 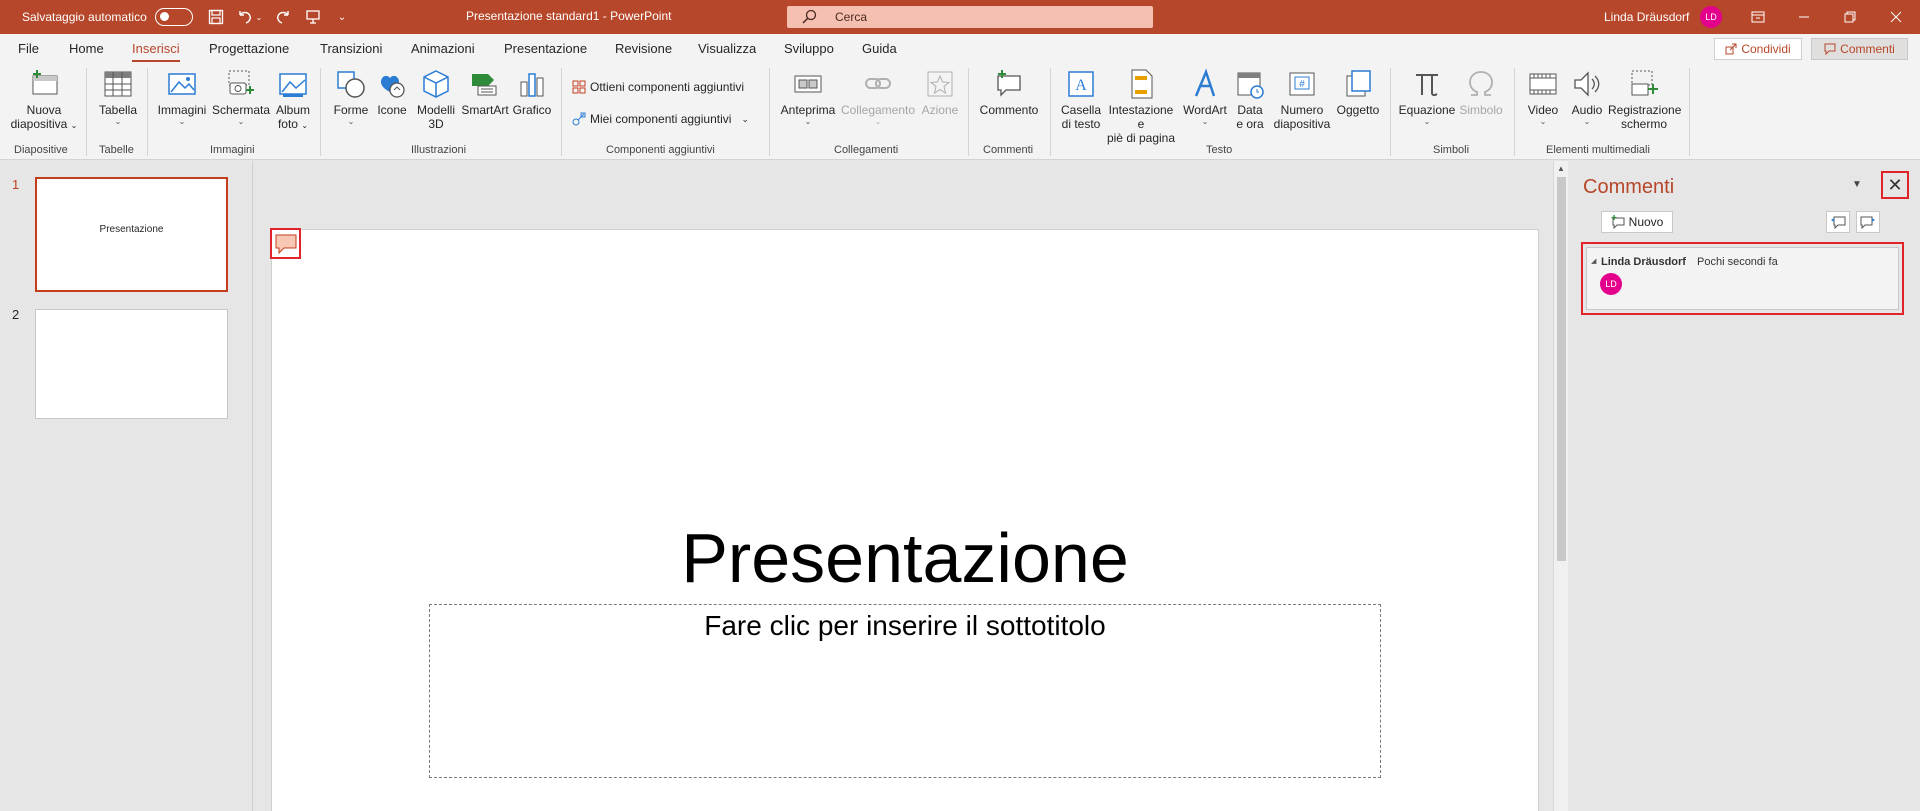 What do you see at coordinates (1008, 150) in the screenshot?
I see `group-label-commenti: Commenti` at bounding box center [1008, 150].